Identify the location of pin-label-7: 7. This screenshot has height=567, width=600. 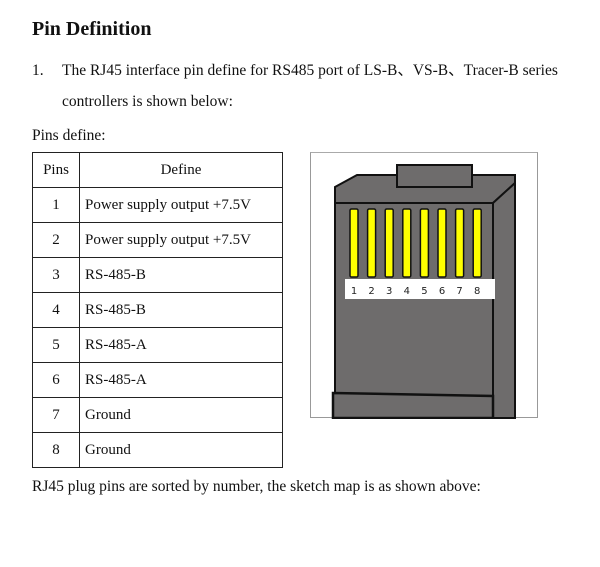
(459, 291).